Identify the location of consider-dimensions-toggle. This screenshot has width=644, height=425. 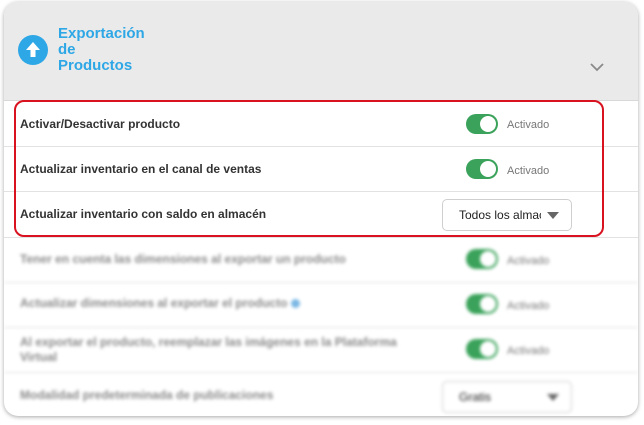
(482, 259).